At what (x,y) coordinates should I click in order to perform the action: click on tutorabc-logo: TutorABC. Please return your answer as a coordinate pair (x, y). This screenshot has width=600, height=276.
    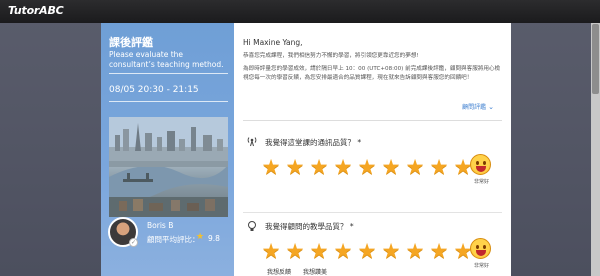
    Looking at the image, I should click on (36, 10).